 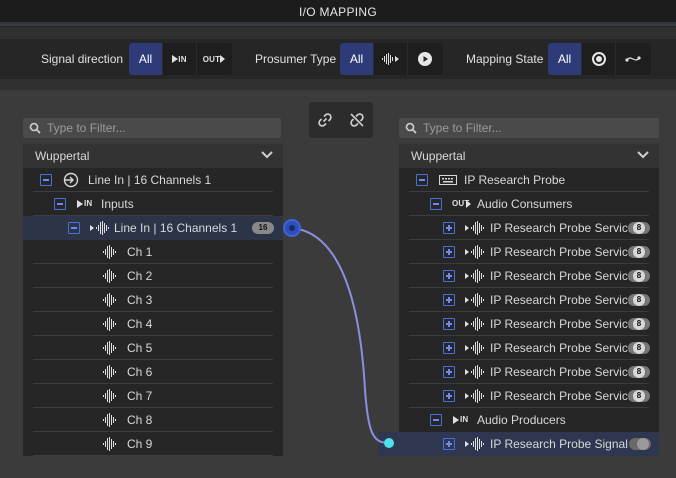 I want to click on connection-overlay, so click(x=343, y=336).